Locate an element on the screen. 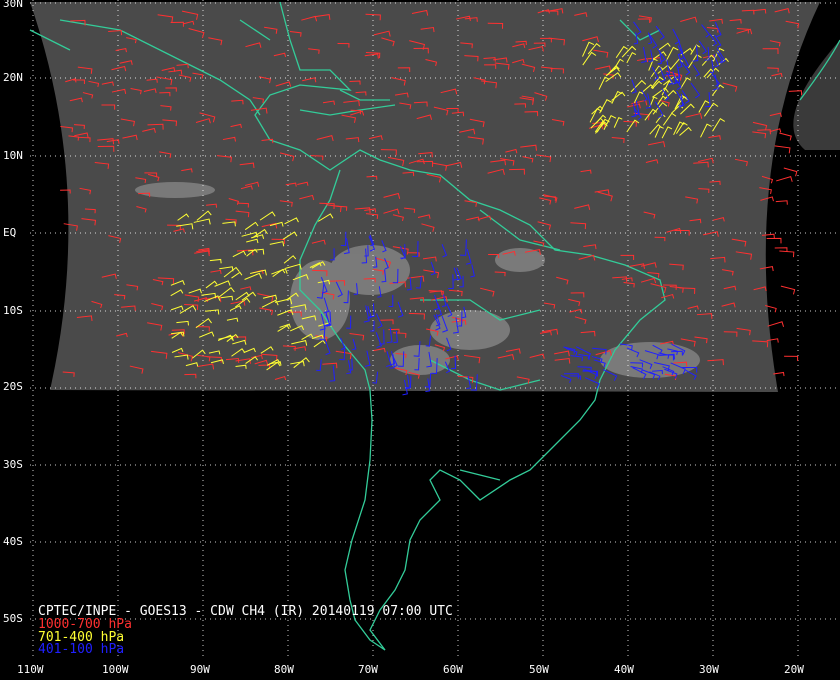 The image size is (840, 680). lon-label-70w: 70W is located at coordinates (368, 669).